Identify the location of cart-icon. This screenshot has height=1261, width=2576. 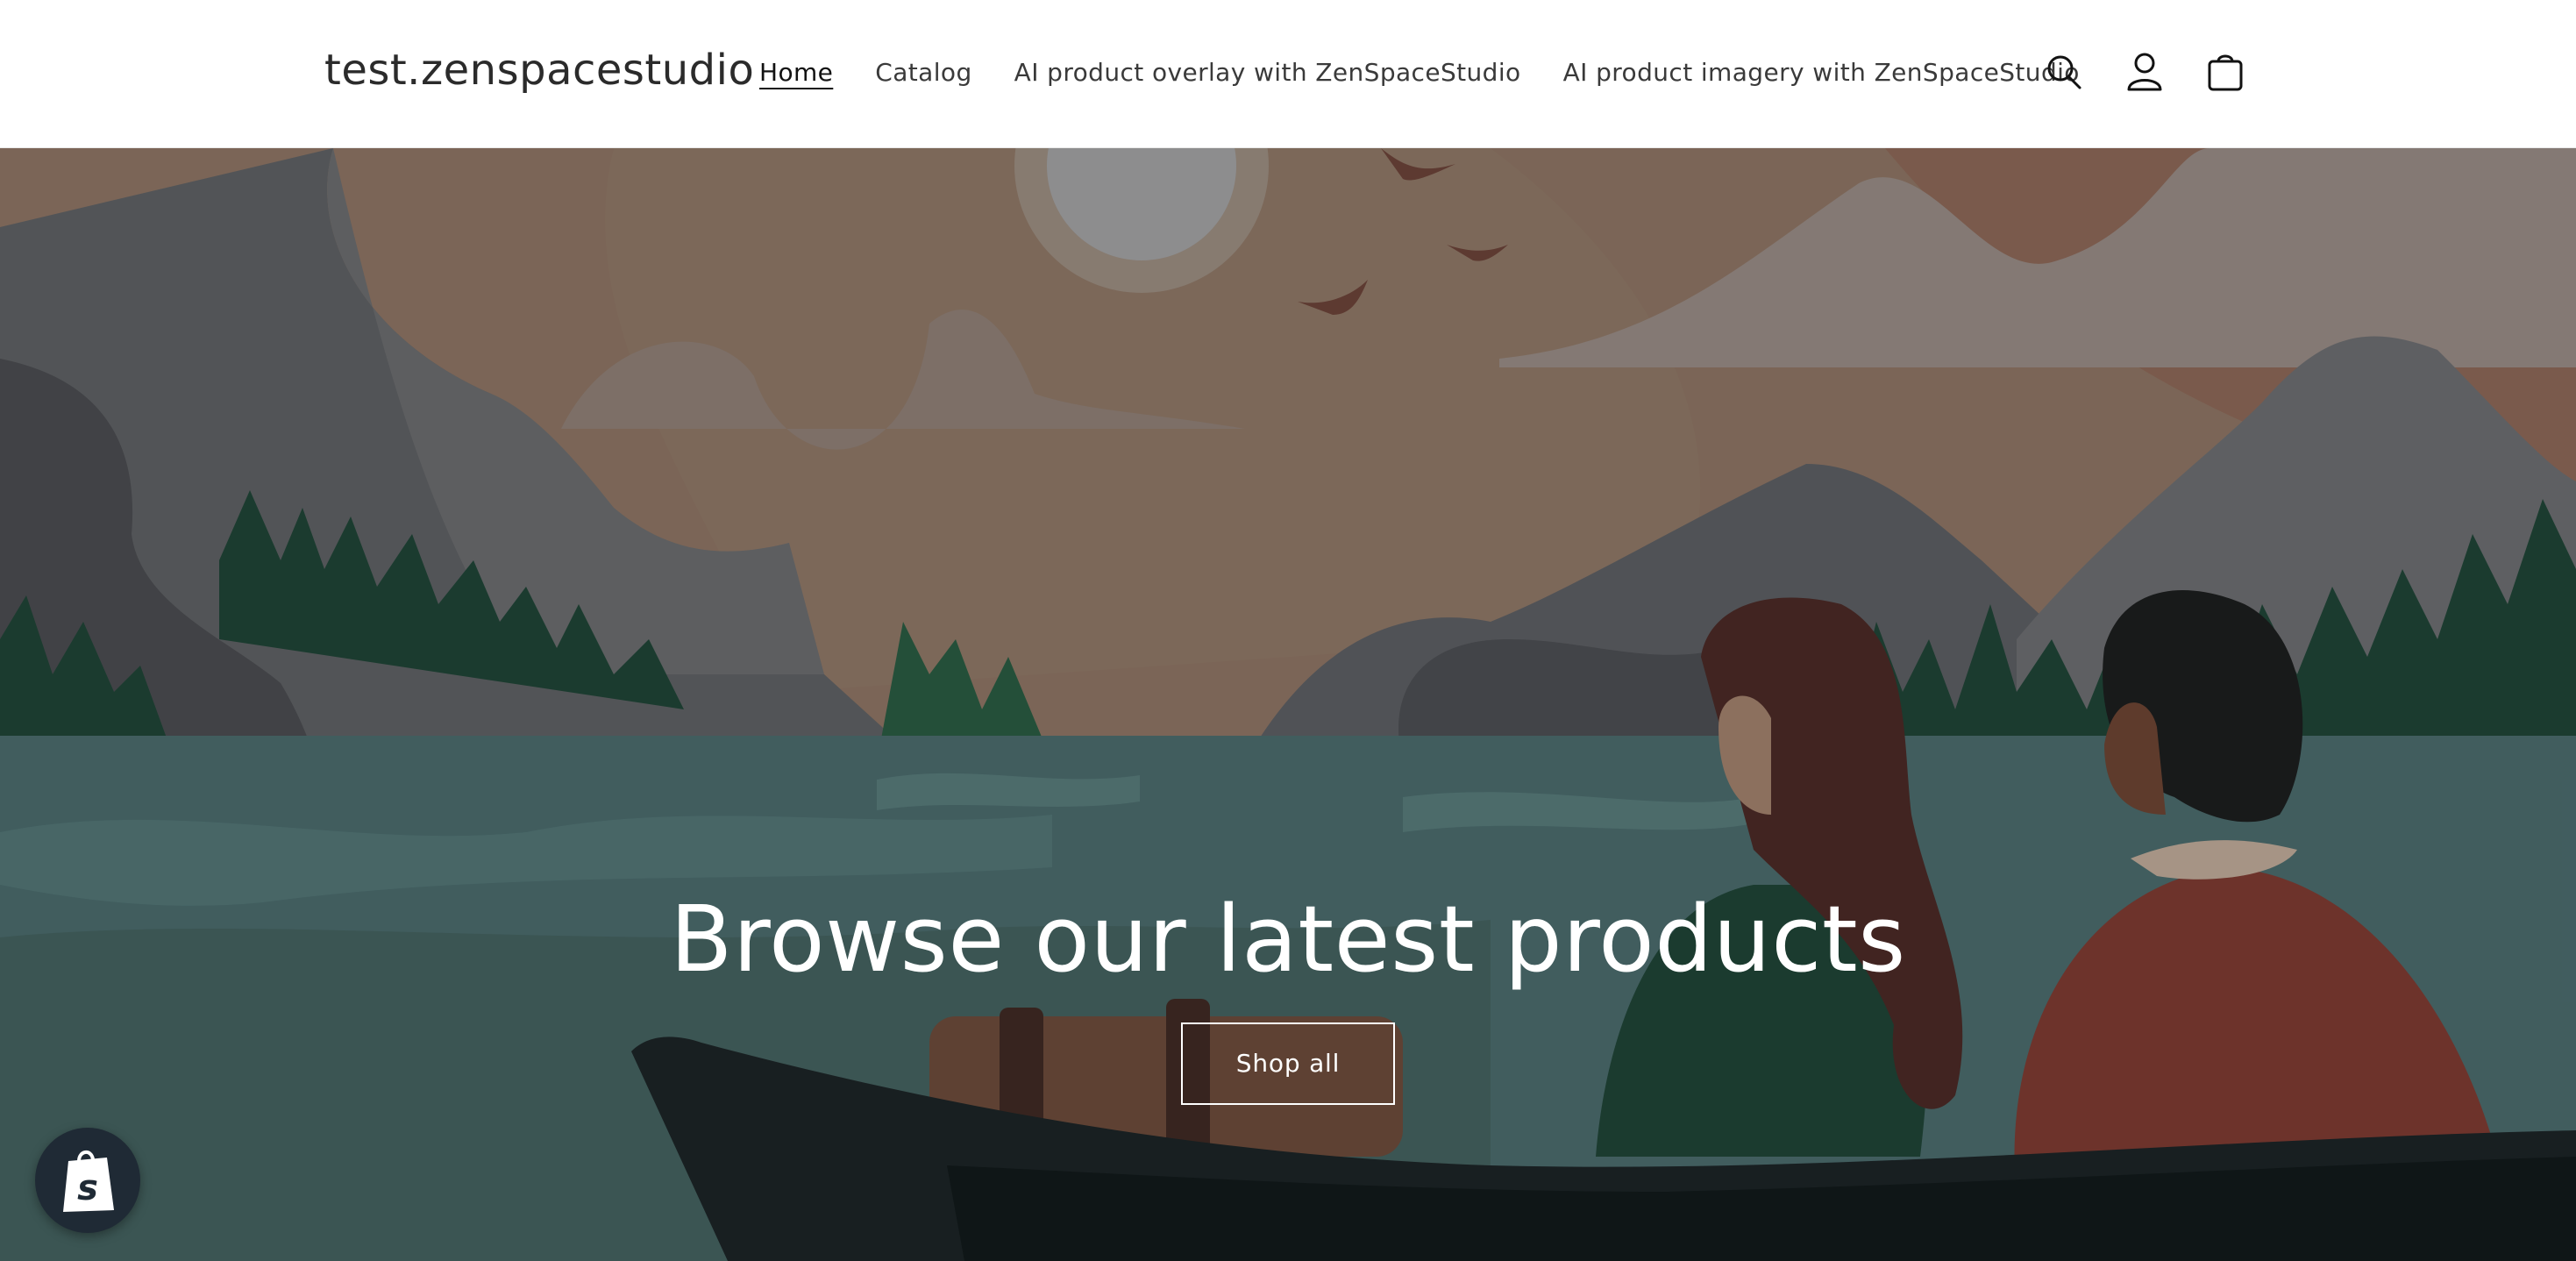
(2225, 72).